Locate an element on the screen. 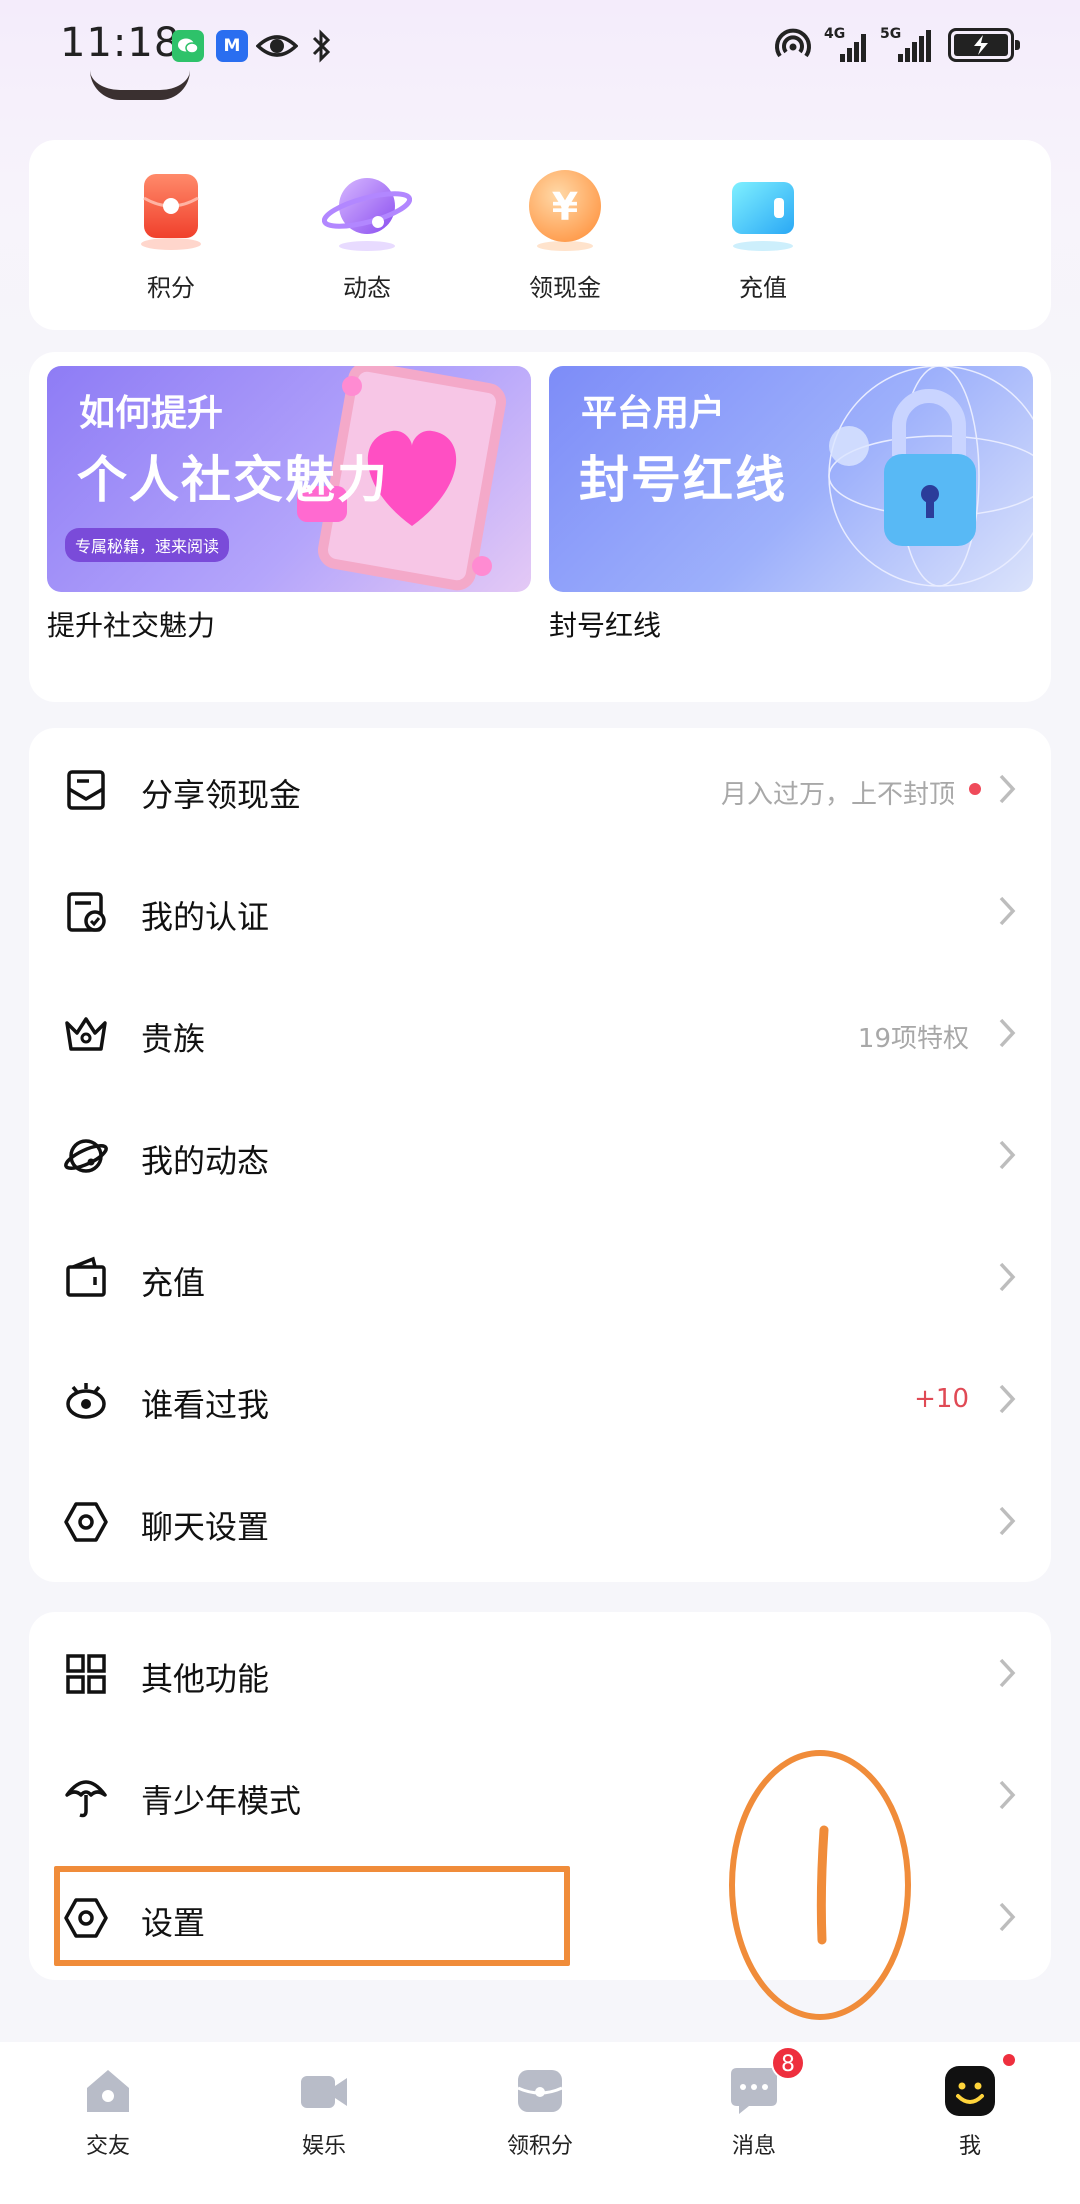 This screenshot has height=2204, width=1080. wallet-icon is located at coordinates (763, 209).